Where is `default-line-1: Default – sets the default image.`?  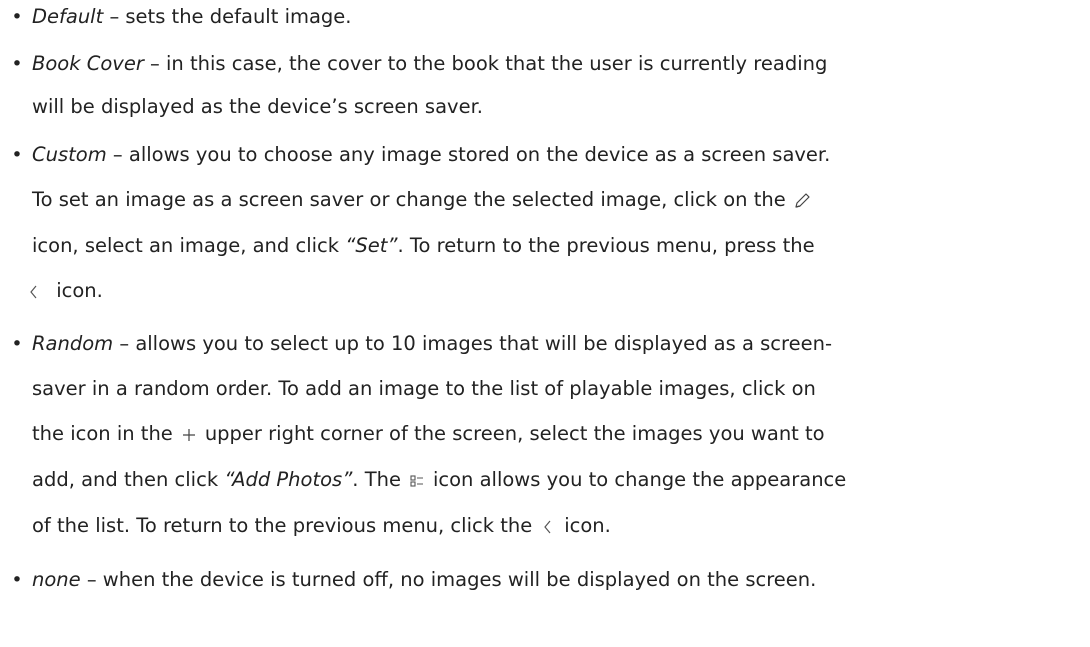
default-line-1: Default – sets the default image. is located at coordinates (192, 17).